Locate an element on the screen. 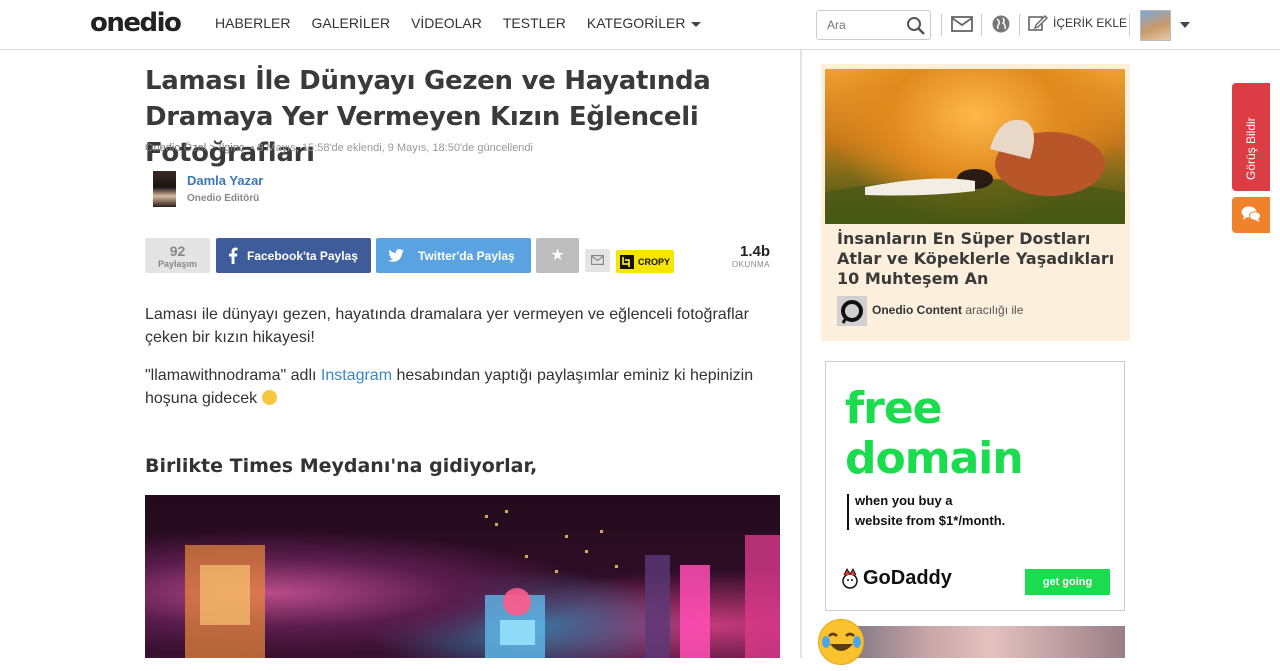 Image resolution: width=1280 pixels, height=671 pixels. share-count: 92 Paylaşım is located at coordinates (177, 255).